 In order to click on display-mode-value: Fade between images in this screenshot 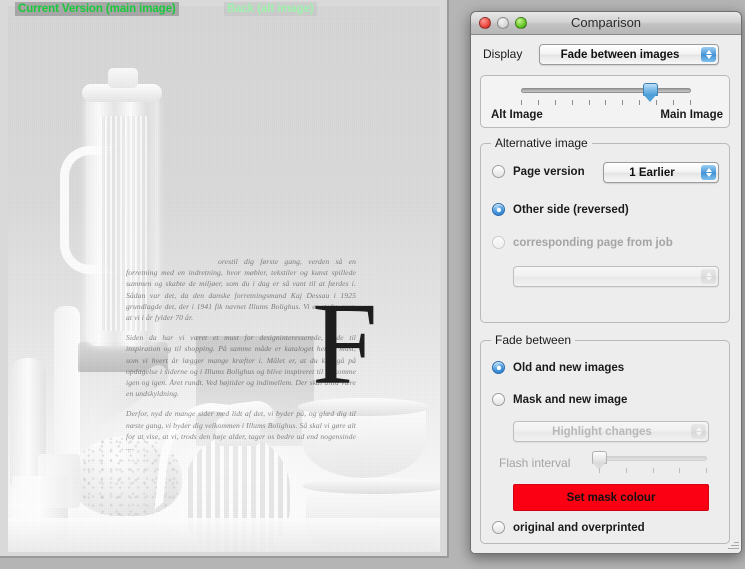, I will do `click(620, 54)`.